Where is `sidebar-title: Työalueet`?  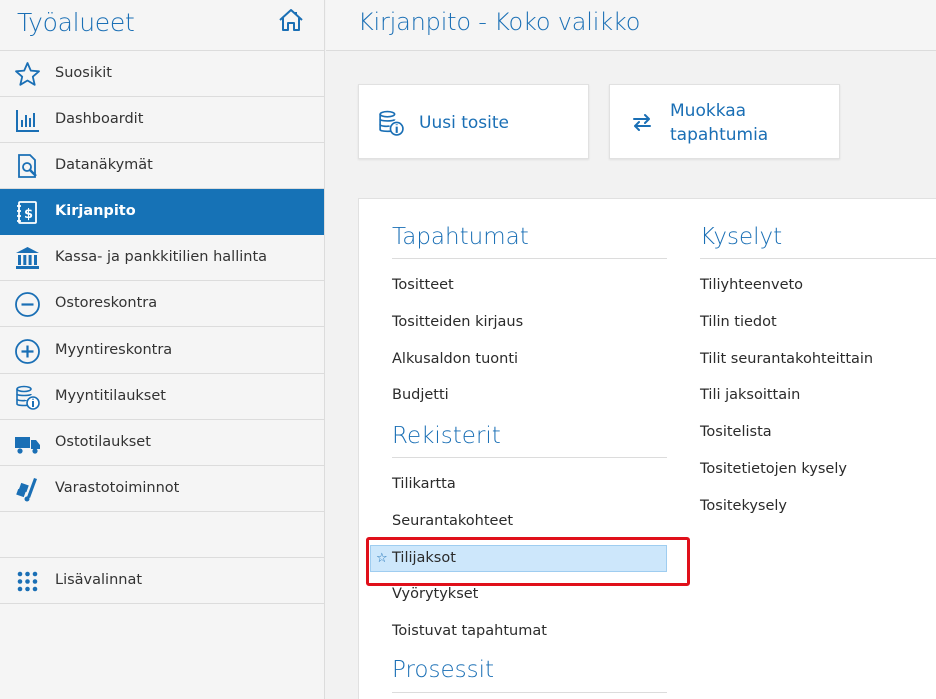 sidebar-title: Työalueet is located at coordinates (76, 22).